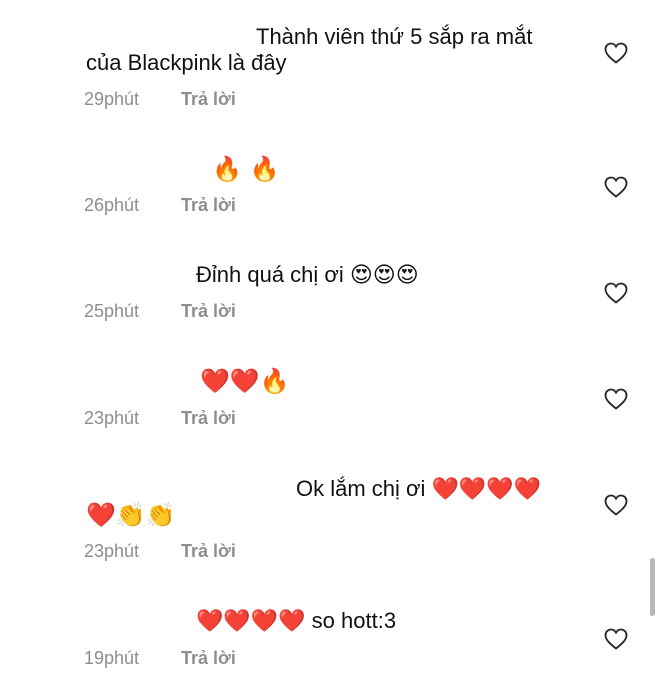 This screenshot has width=660, height=680. Describe the element at coordinates (112, 99) in the screenshot. I see `comment-time: 29phút` at that location.